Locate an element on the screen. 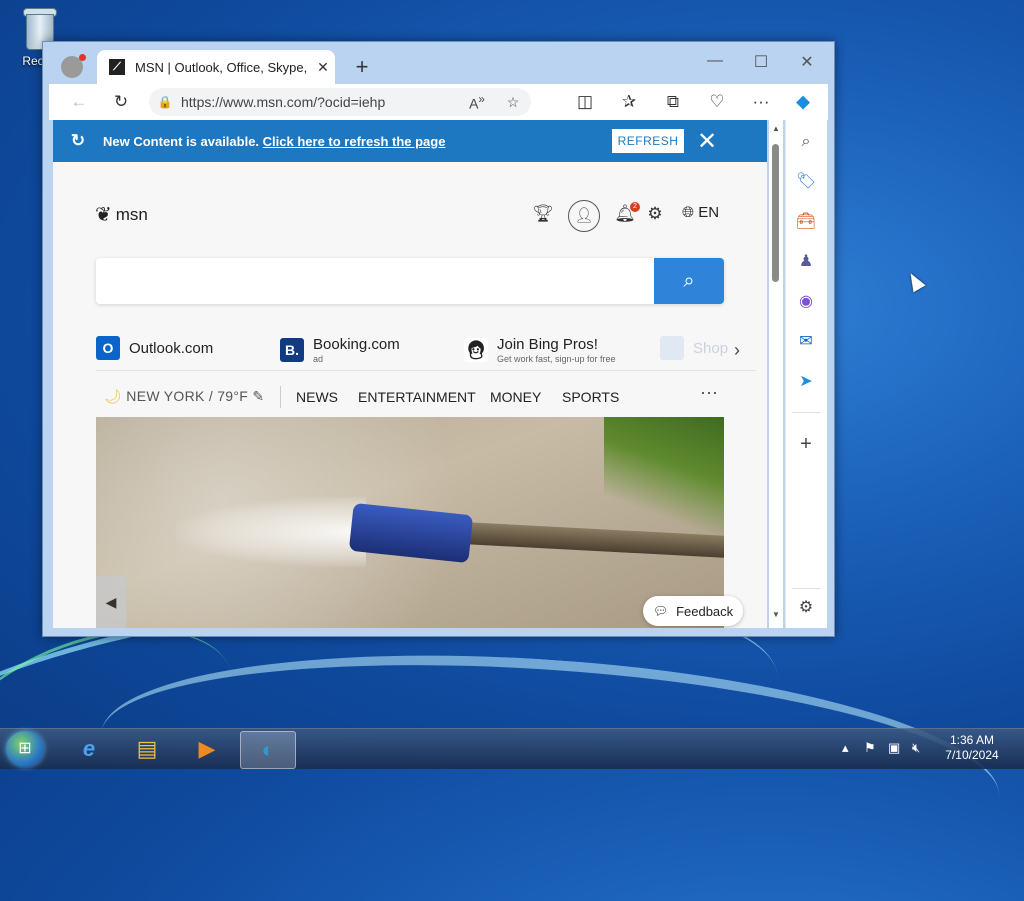  tab-msn: ⟋ MSN | Outlook, Office, Skype, Bi ✕ is located at coordinates (216, 67).